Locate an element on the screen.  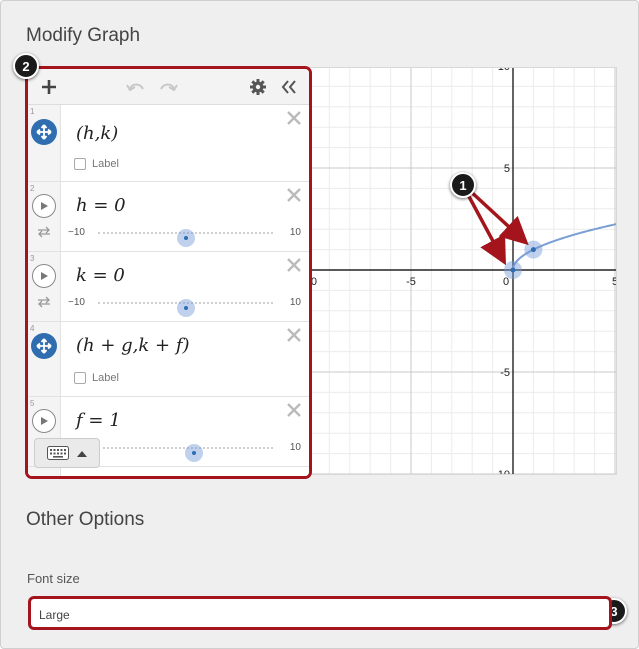
expression-row-1: 1 (h,k) Label is located at coordinates (168, 143).